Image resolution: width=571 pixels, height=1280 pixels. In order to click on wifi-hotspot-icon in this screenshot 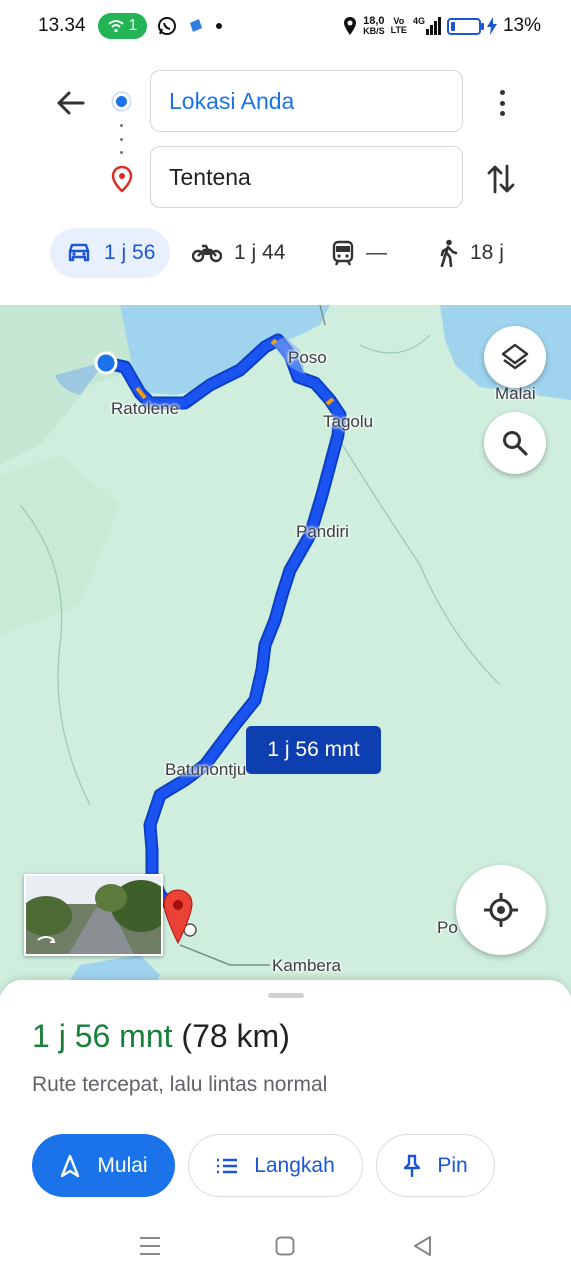, I will do `click(115, 26)`.